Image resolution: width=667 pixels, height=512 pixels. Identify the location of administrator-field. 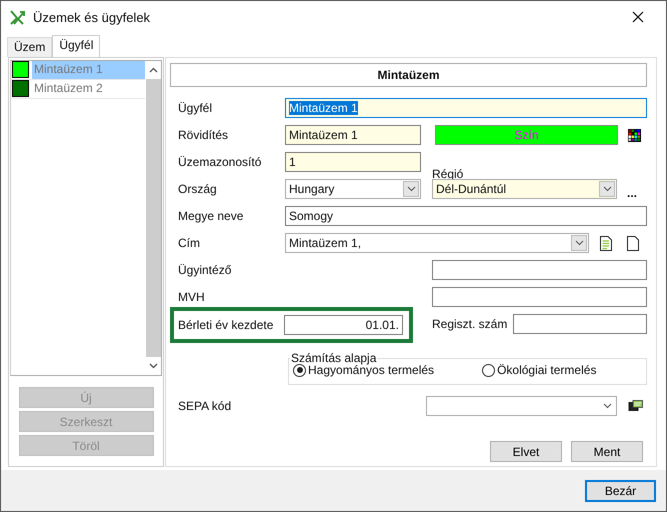
(539, 270).